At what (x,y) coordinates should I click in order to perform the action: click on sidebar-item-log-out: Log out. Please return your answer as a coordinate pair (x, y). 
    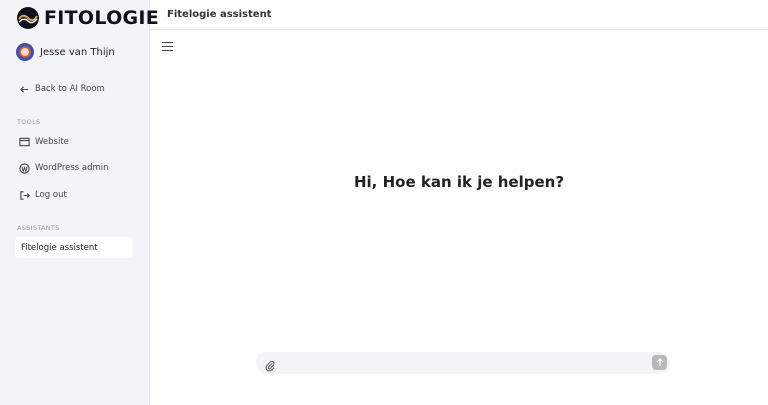
    Looking at the image, I should click on (42, 195).